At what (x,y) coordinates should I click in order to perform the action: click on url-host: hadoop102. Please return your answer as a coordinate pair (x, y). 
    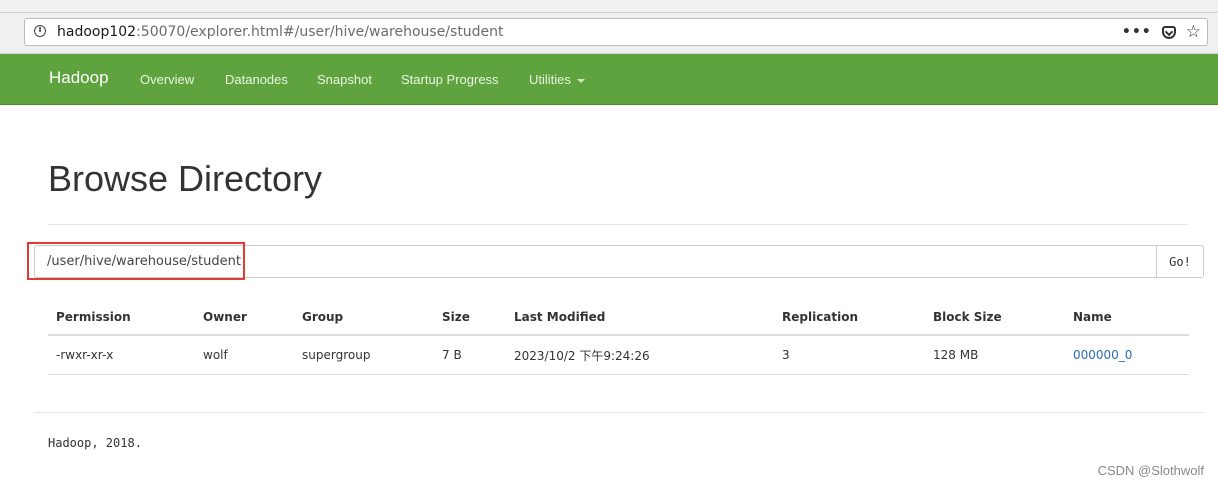
    Looking at the image, I should click on (97, 32).